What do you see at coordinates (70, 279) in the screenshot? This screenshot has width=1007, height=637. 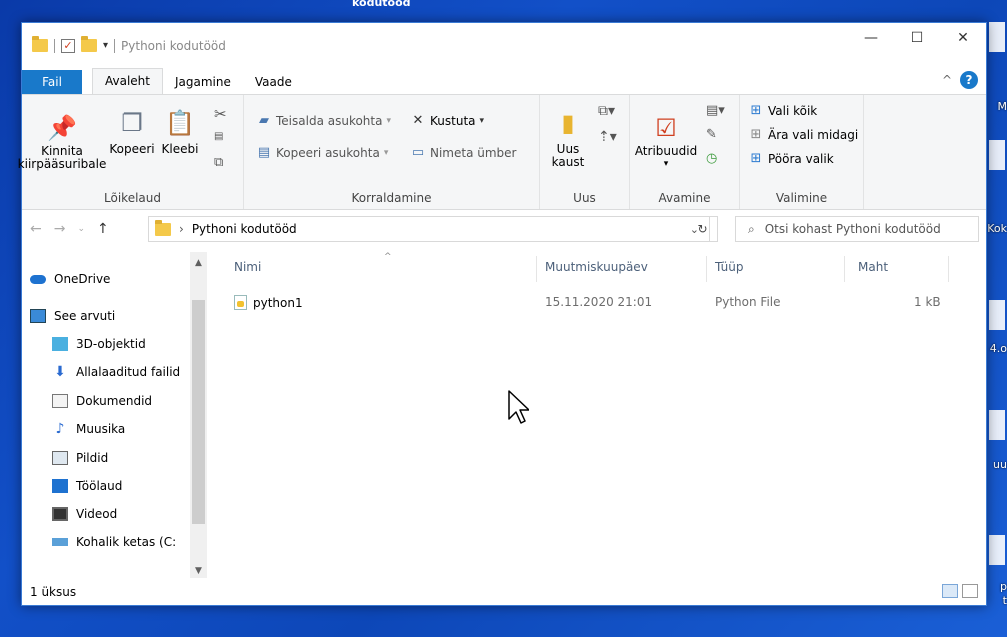 I see `nav-item-onedrive: OneDrive` at bounding box center [70, 279].